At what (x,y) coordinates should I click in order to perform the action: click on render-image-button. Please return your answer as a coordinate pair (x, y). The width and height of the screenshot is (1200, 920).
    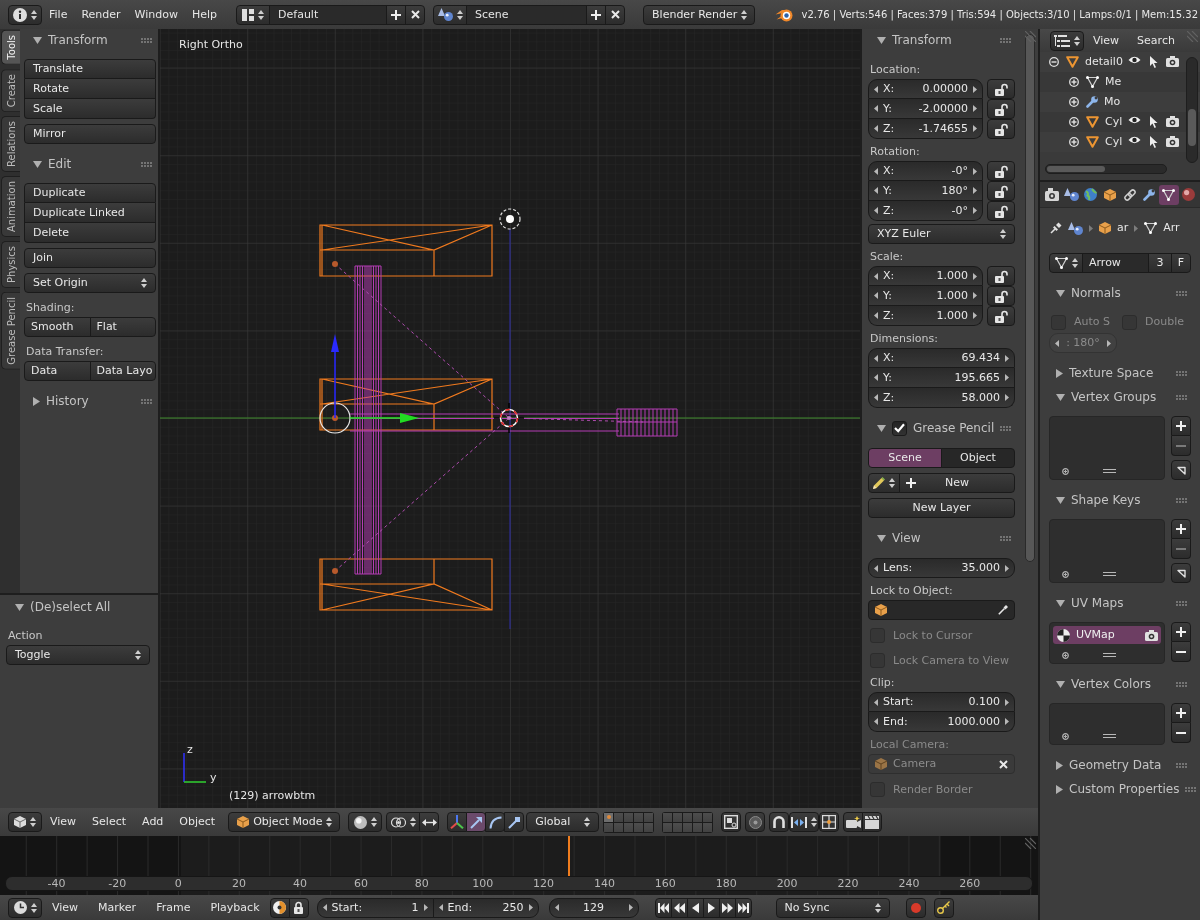
    Looking at the image, I should click on (853, 822).